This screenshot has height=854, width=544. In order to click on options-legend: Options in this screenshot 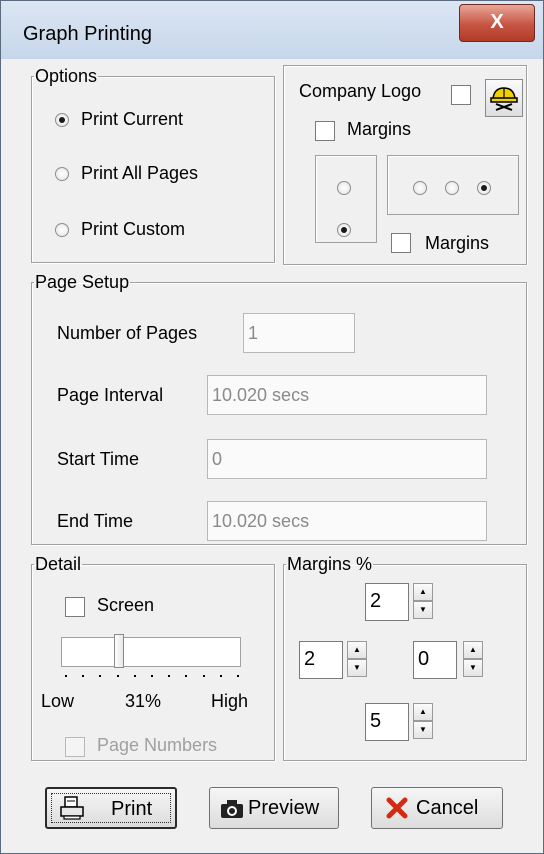, I will do `click(66, 76)`.